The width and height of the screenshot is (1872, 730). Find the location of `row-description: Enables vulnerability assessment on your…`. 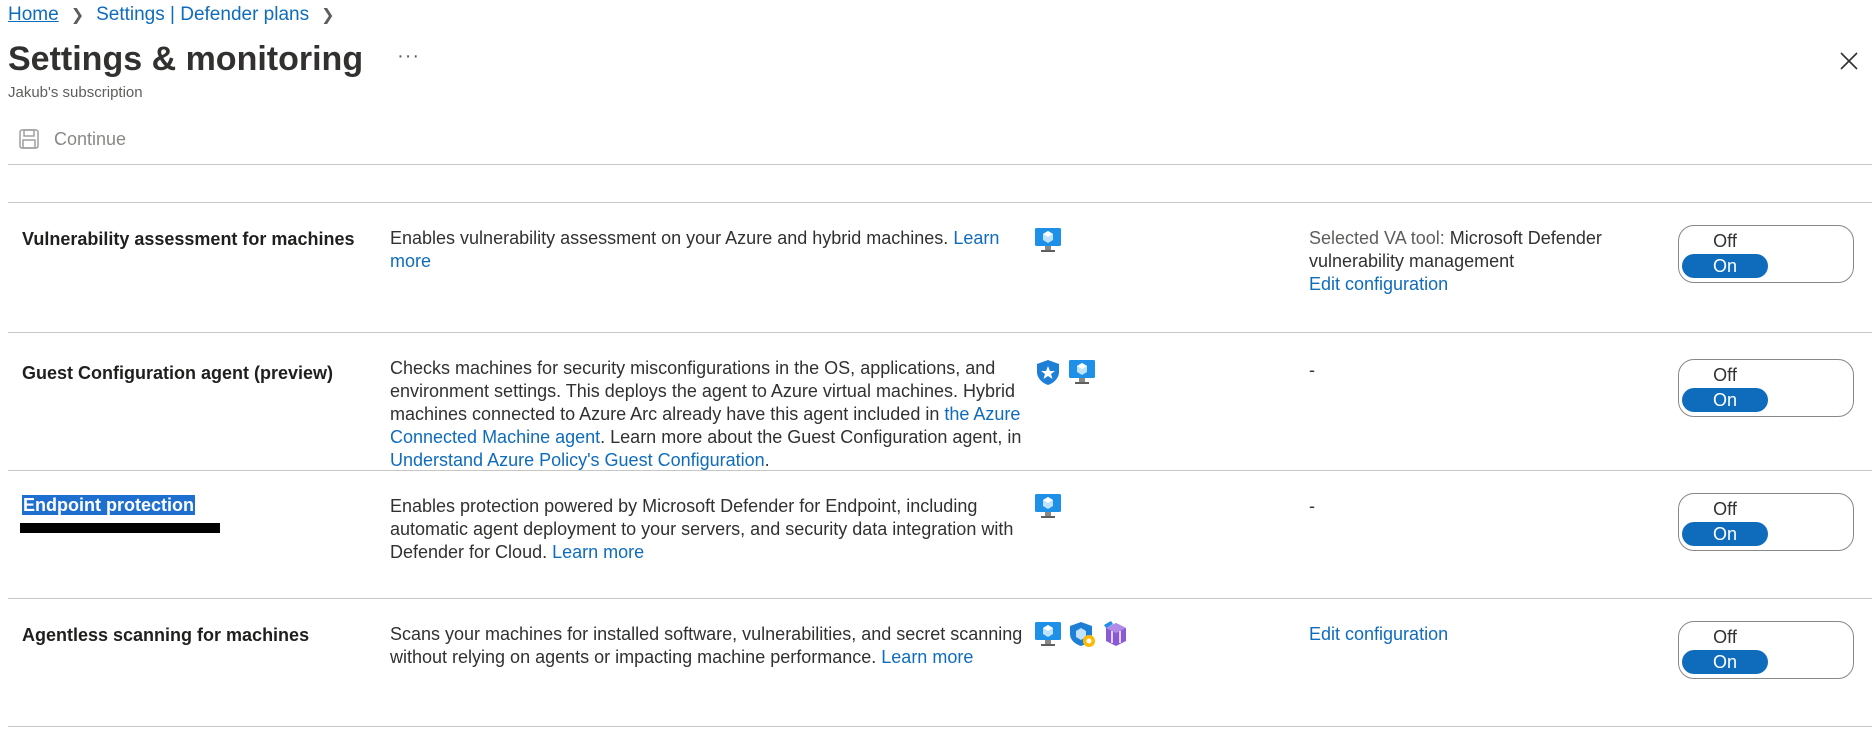

row-description: Enables vulnerability assessment on your… is located at coordinates (695, 249).